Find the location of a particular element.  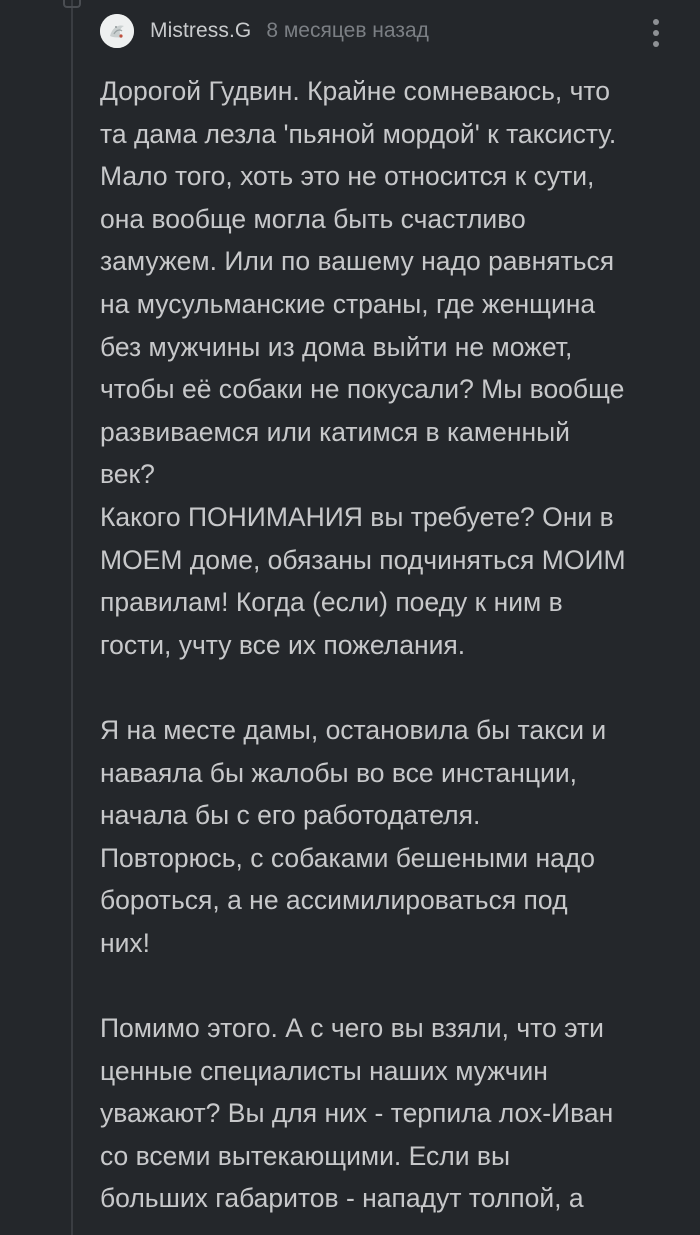

comment-text-line: них! is located at coordinates (125, 942).